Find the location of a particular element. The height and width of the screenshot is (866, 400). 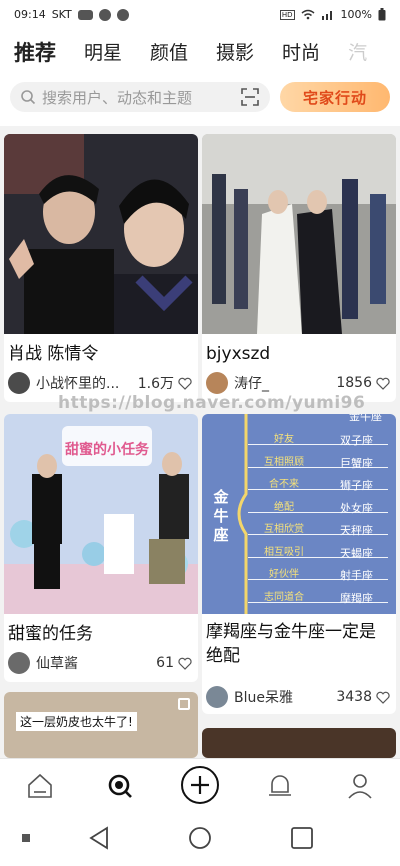

card-meta: 涛仔_ 1856 is located at coordinates (298, 383).